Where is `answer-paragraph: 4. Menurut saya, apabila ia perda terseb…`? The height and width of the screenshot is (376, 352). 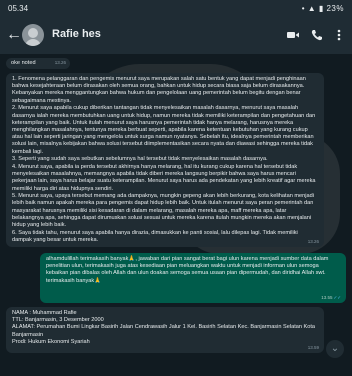
answer-paragraph: 4. Menurut saya, apabila ia perda terseb… is located at coordinates (164, 177).